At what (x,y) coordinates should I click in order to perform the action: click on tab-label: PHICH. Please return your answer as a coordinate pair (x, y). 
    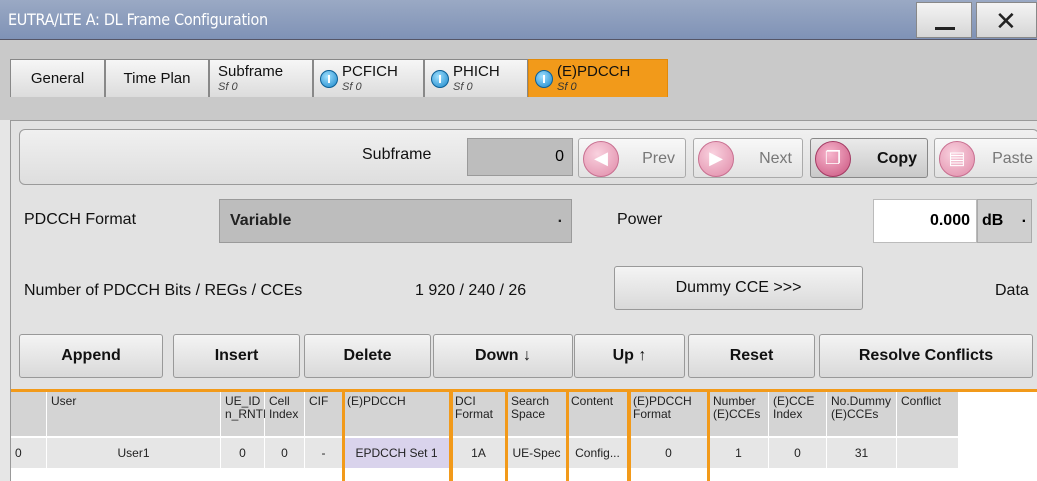
    Looking at the image, I should click on (476, 71).